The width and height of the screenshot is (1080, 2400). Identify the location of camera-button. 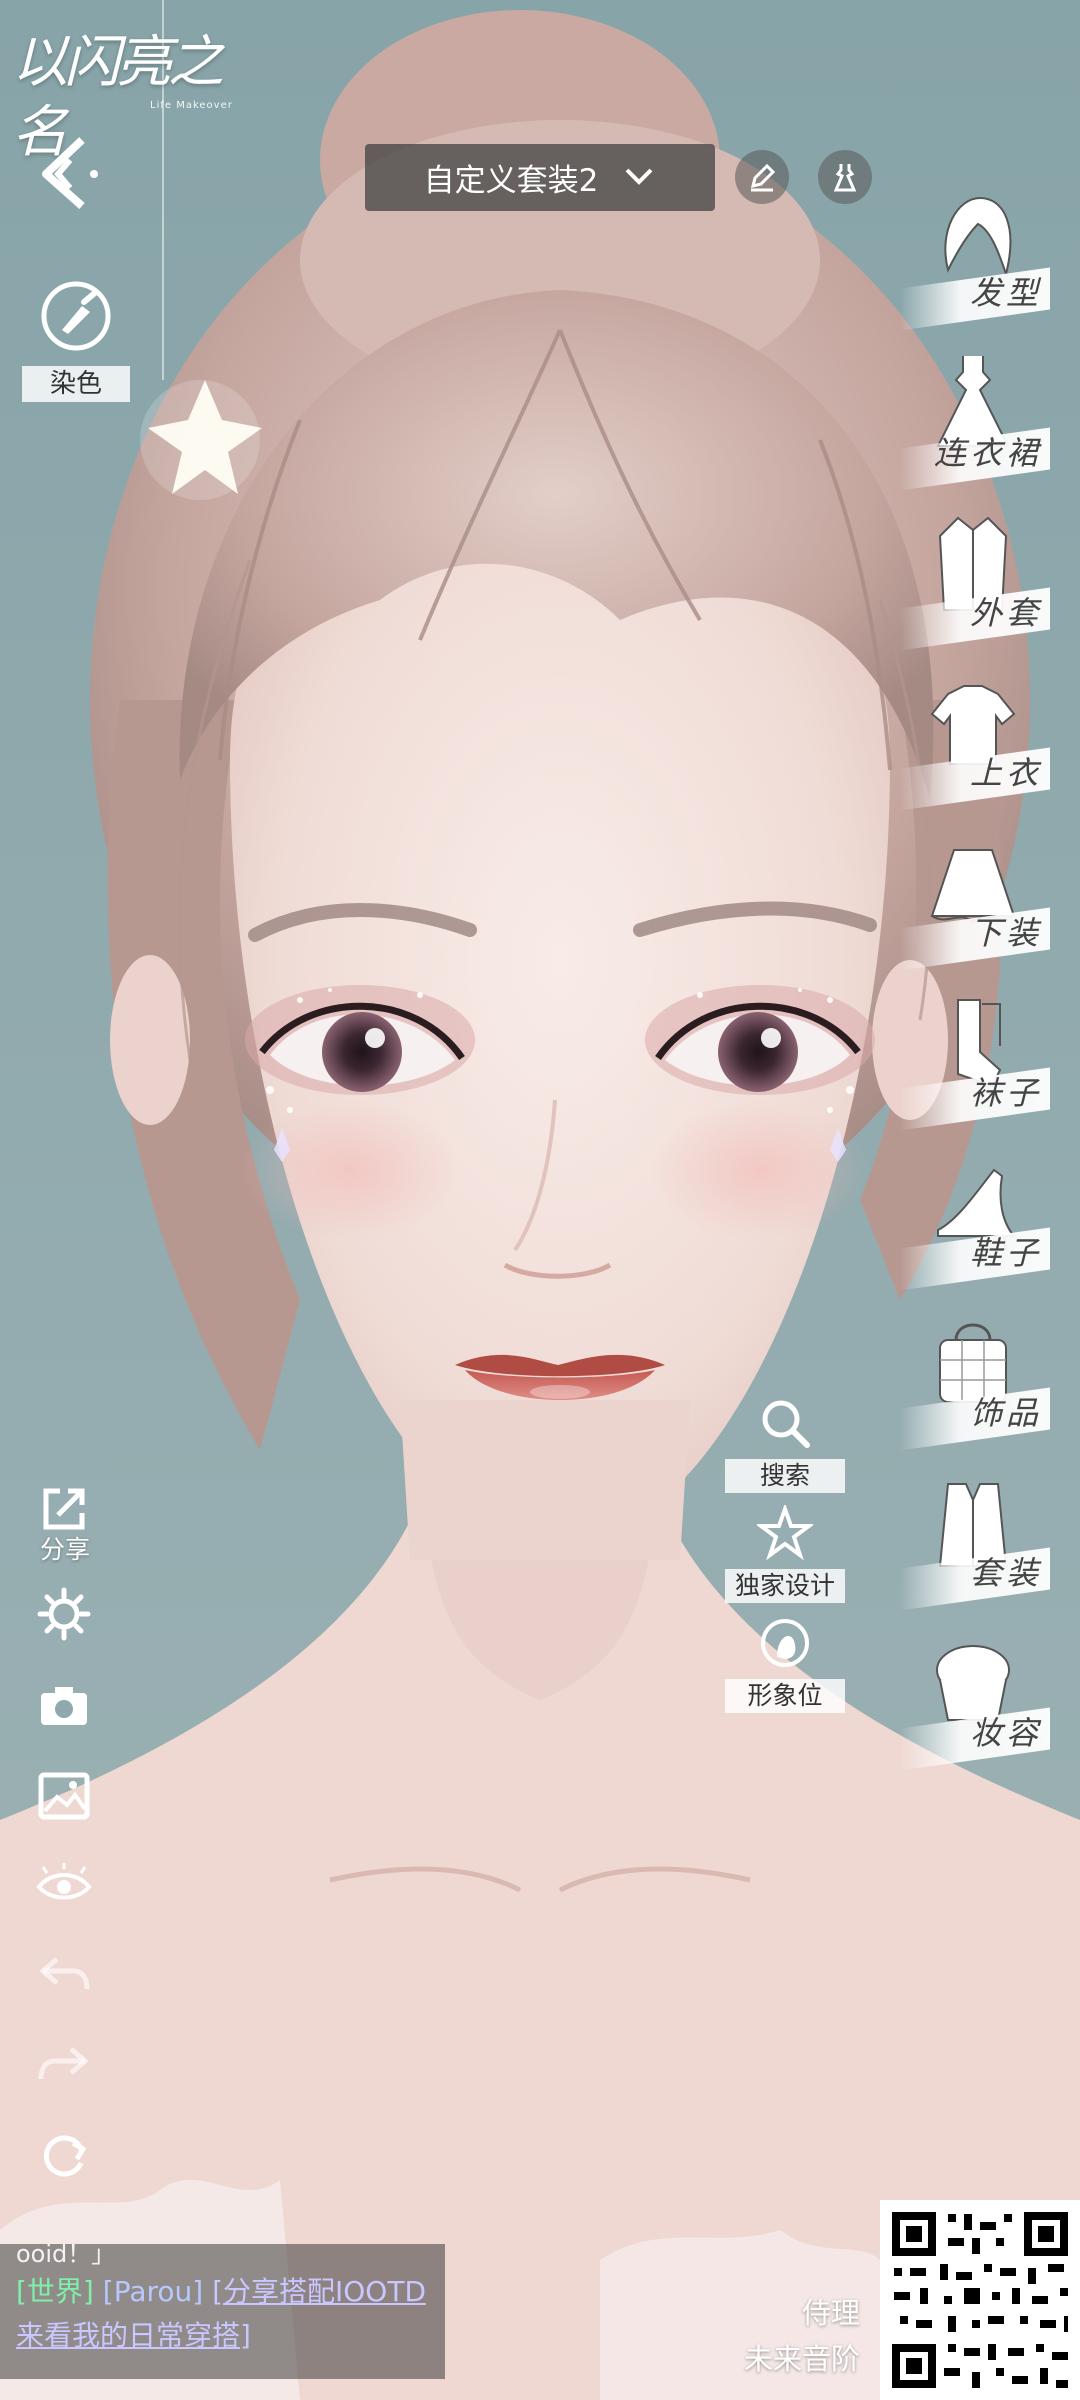
(64, 1706).